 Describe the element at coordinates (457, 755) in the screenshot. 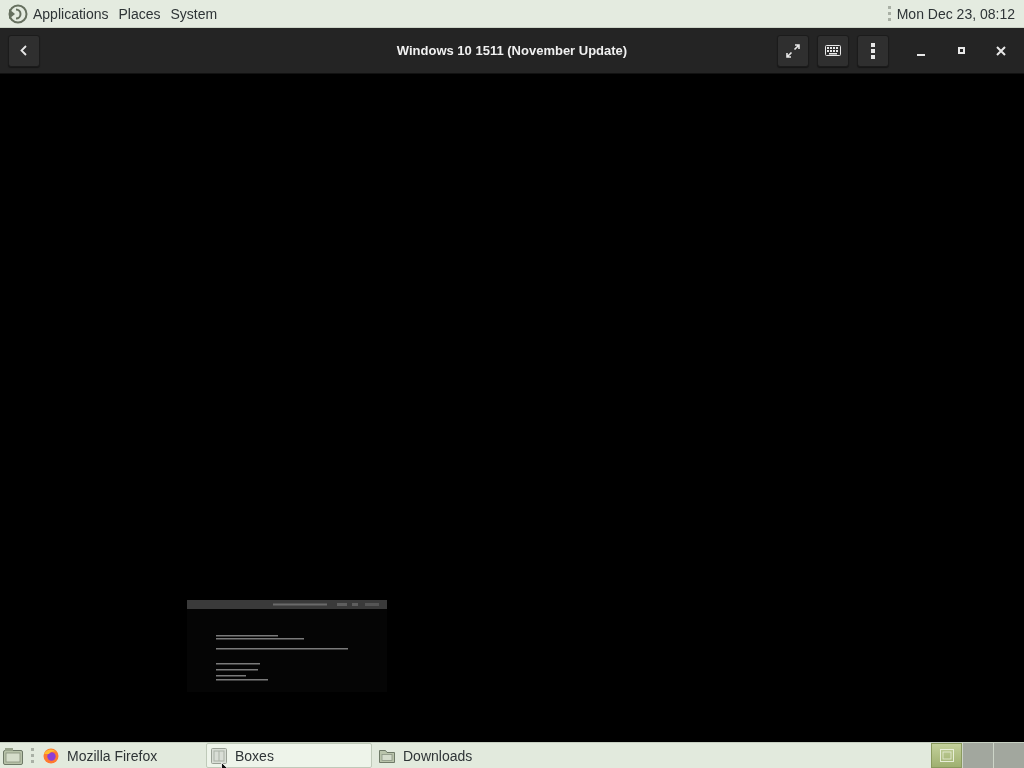

I see `taskbar-button: Downloads` at that location.